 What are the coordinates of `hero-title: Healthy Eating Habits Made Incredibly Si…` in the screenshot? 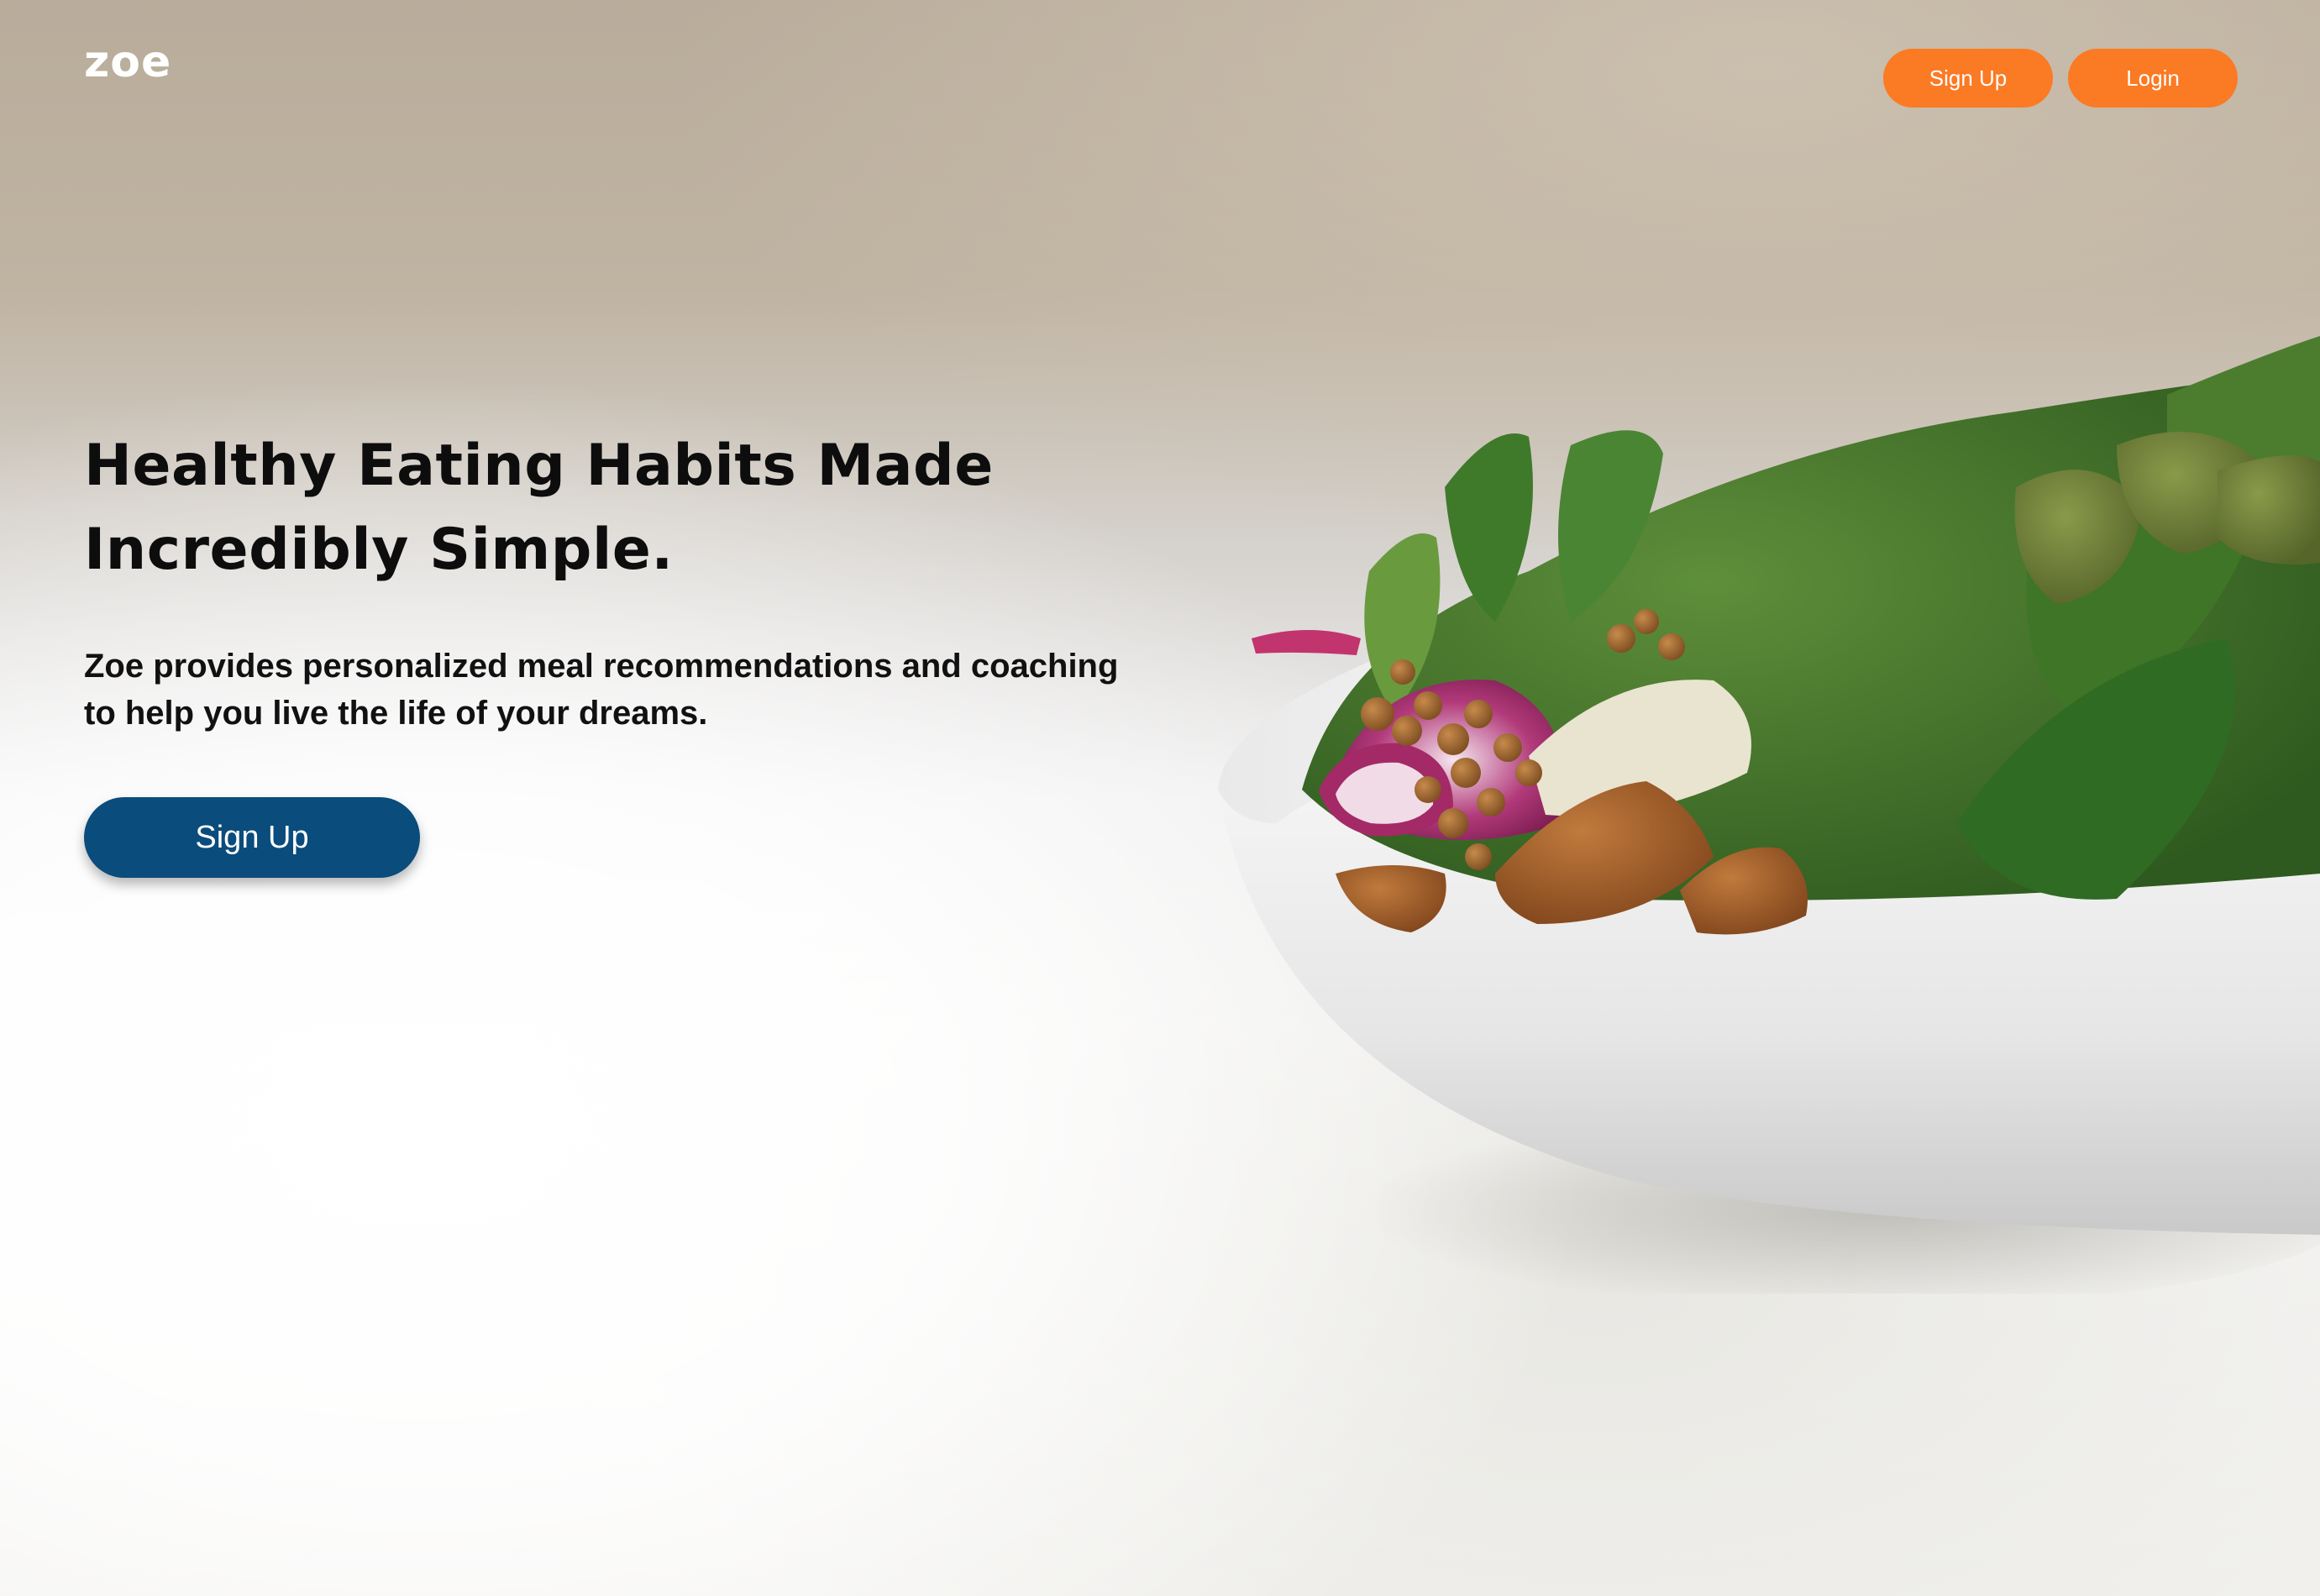 It's located at (539, 508).